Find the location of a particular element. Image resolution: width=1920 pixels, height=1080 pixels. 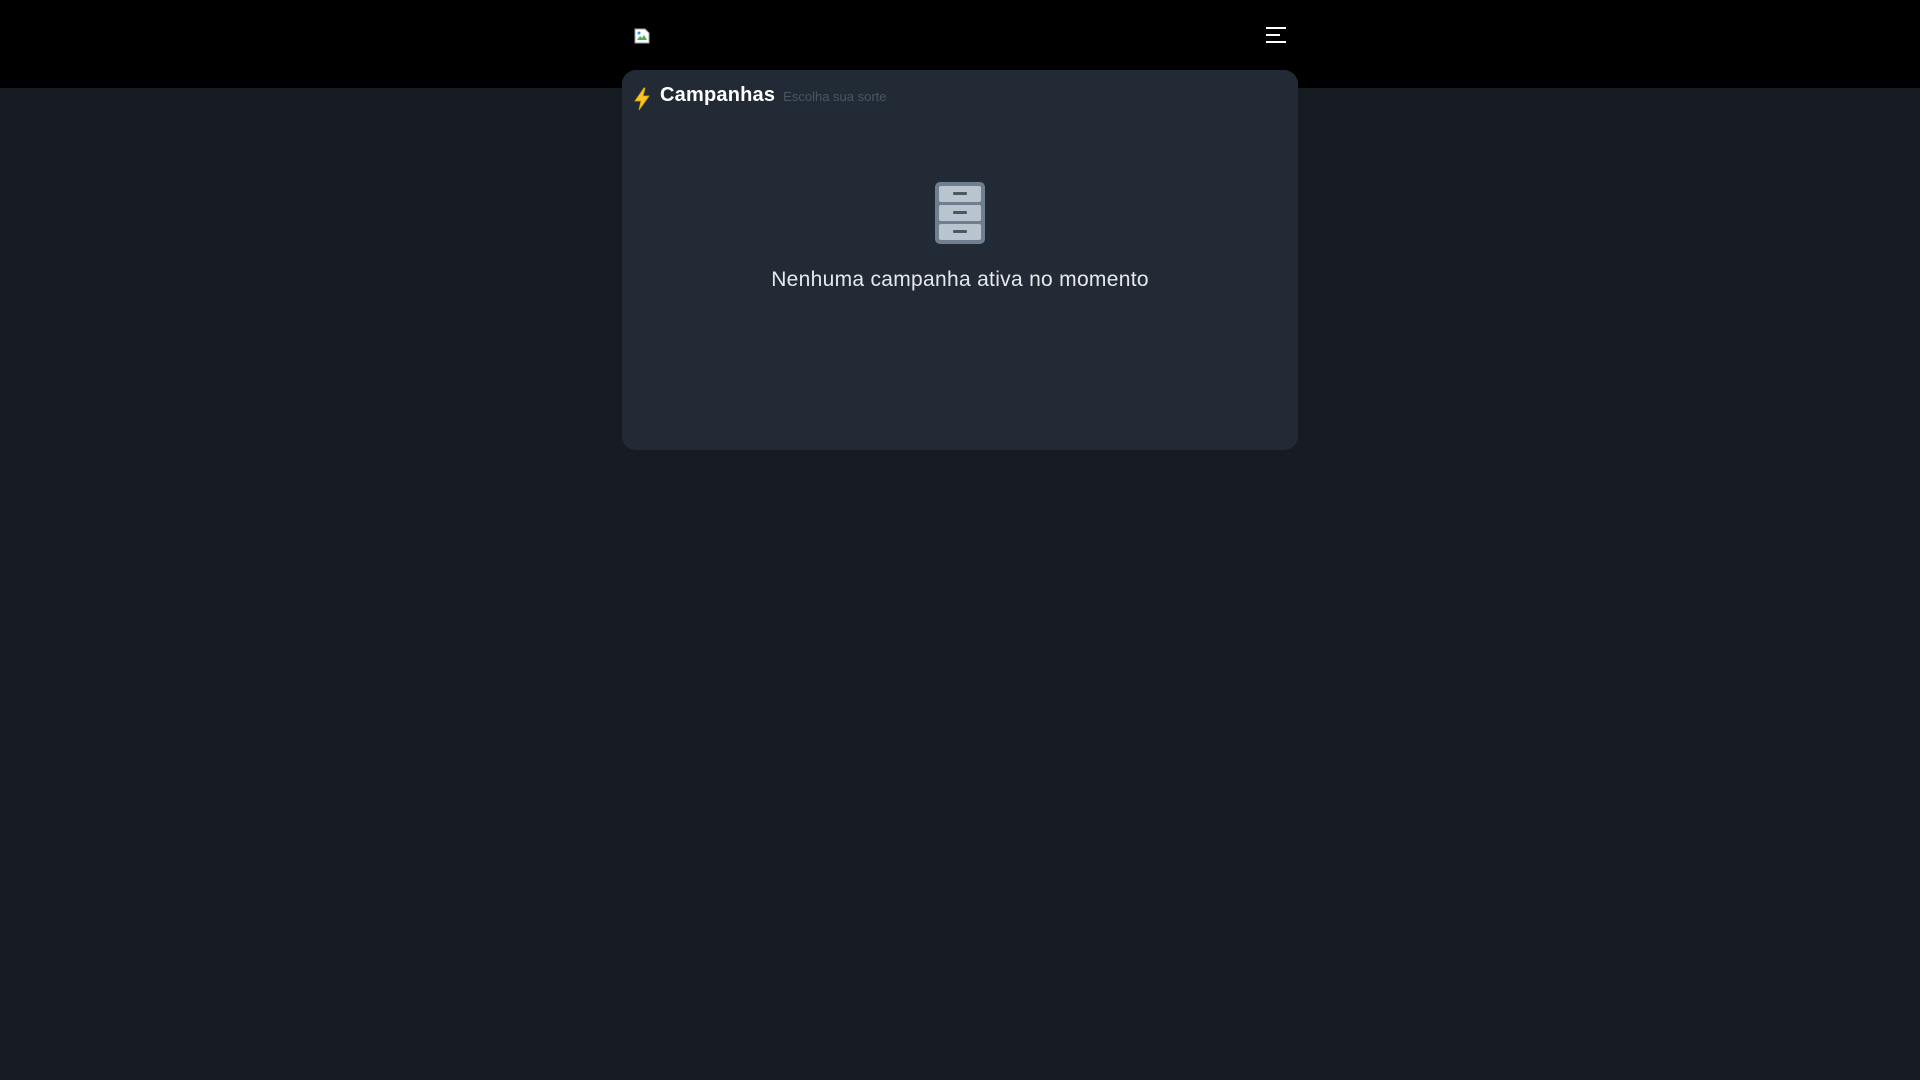

file-cabinet-icon is located at coordinates (960, 213).